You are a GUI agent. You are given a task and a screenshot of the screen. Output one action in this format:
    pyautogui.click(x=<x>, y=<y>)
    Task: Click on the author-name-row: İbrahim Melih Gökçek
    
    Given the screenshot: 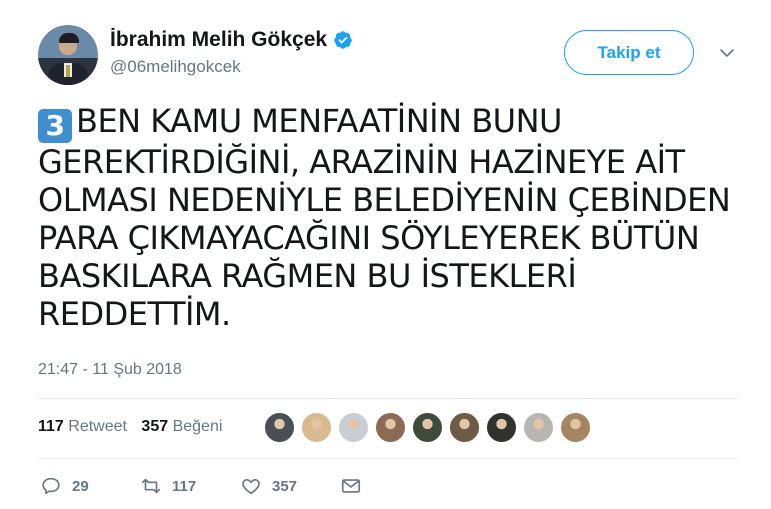 What is the action you would take?
    pyautogui.click(x=231, y=40)
    